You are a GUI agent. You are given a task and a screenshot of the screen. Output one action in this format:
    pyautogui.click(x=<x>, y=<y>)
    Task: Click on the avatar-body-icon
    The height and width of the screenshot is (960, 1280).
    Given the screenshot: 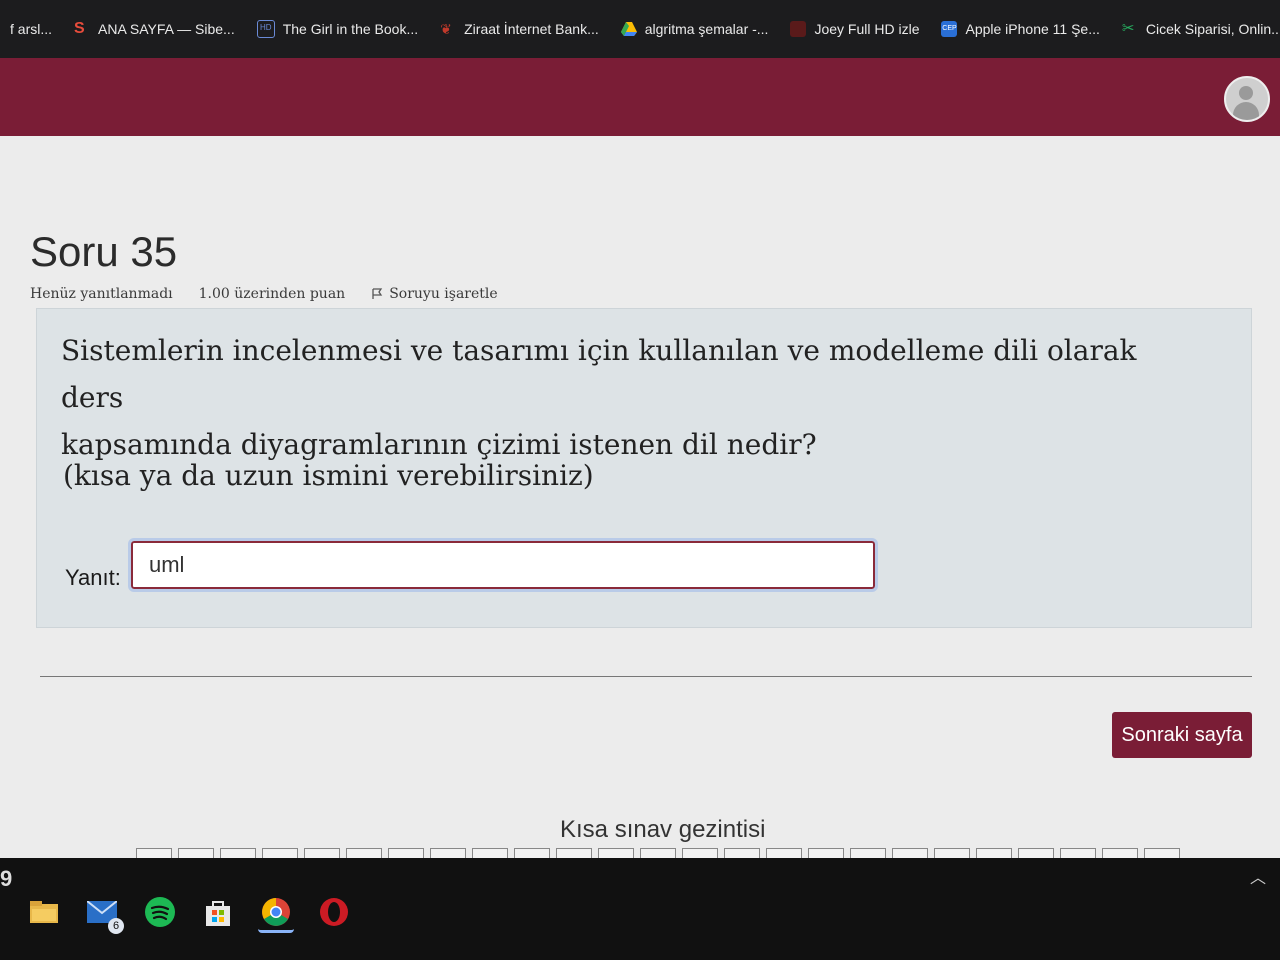 What is the action you would take?
    pyautogui.click(x=1246, y=111)
    